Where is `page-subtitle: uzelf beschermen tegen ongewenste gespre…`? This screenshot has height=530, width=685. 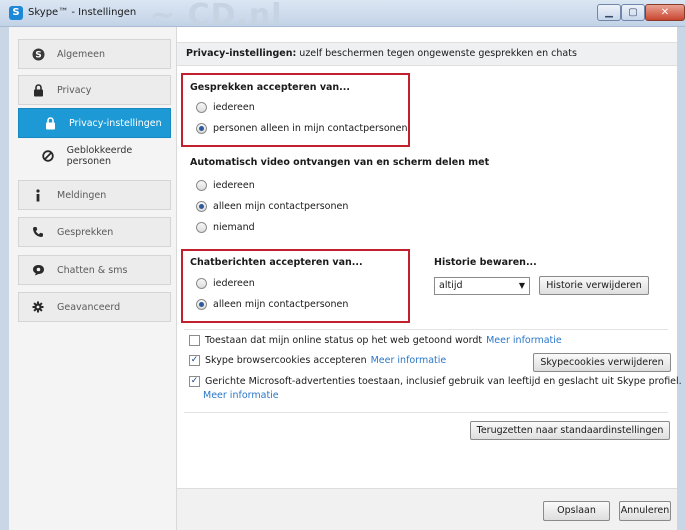
page-subtitle: uzelf beschermen tegen ongewenste gespre… is located at coordinates (436, 53).